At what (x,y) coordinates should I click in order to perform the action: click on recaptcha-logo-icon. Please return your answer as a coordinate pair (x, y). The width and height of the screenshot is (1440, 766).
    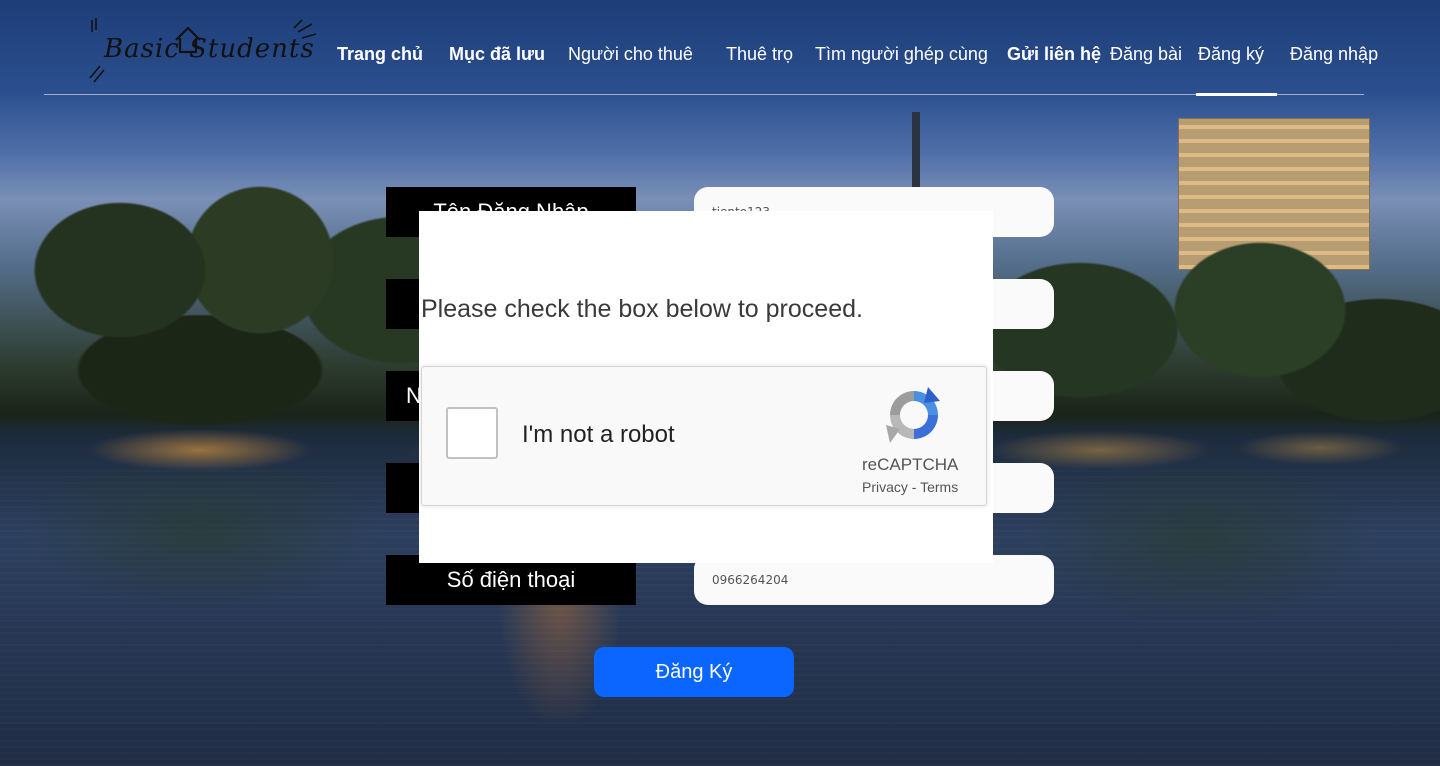
    Looking at the image, I should click on (913, 415).